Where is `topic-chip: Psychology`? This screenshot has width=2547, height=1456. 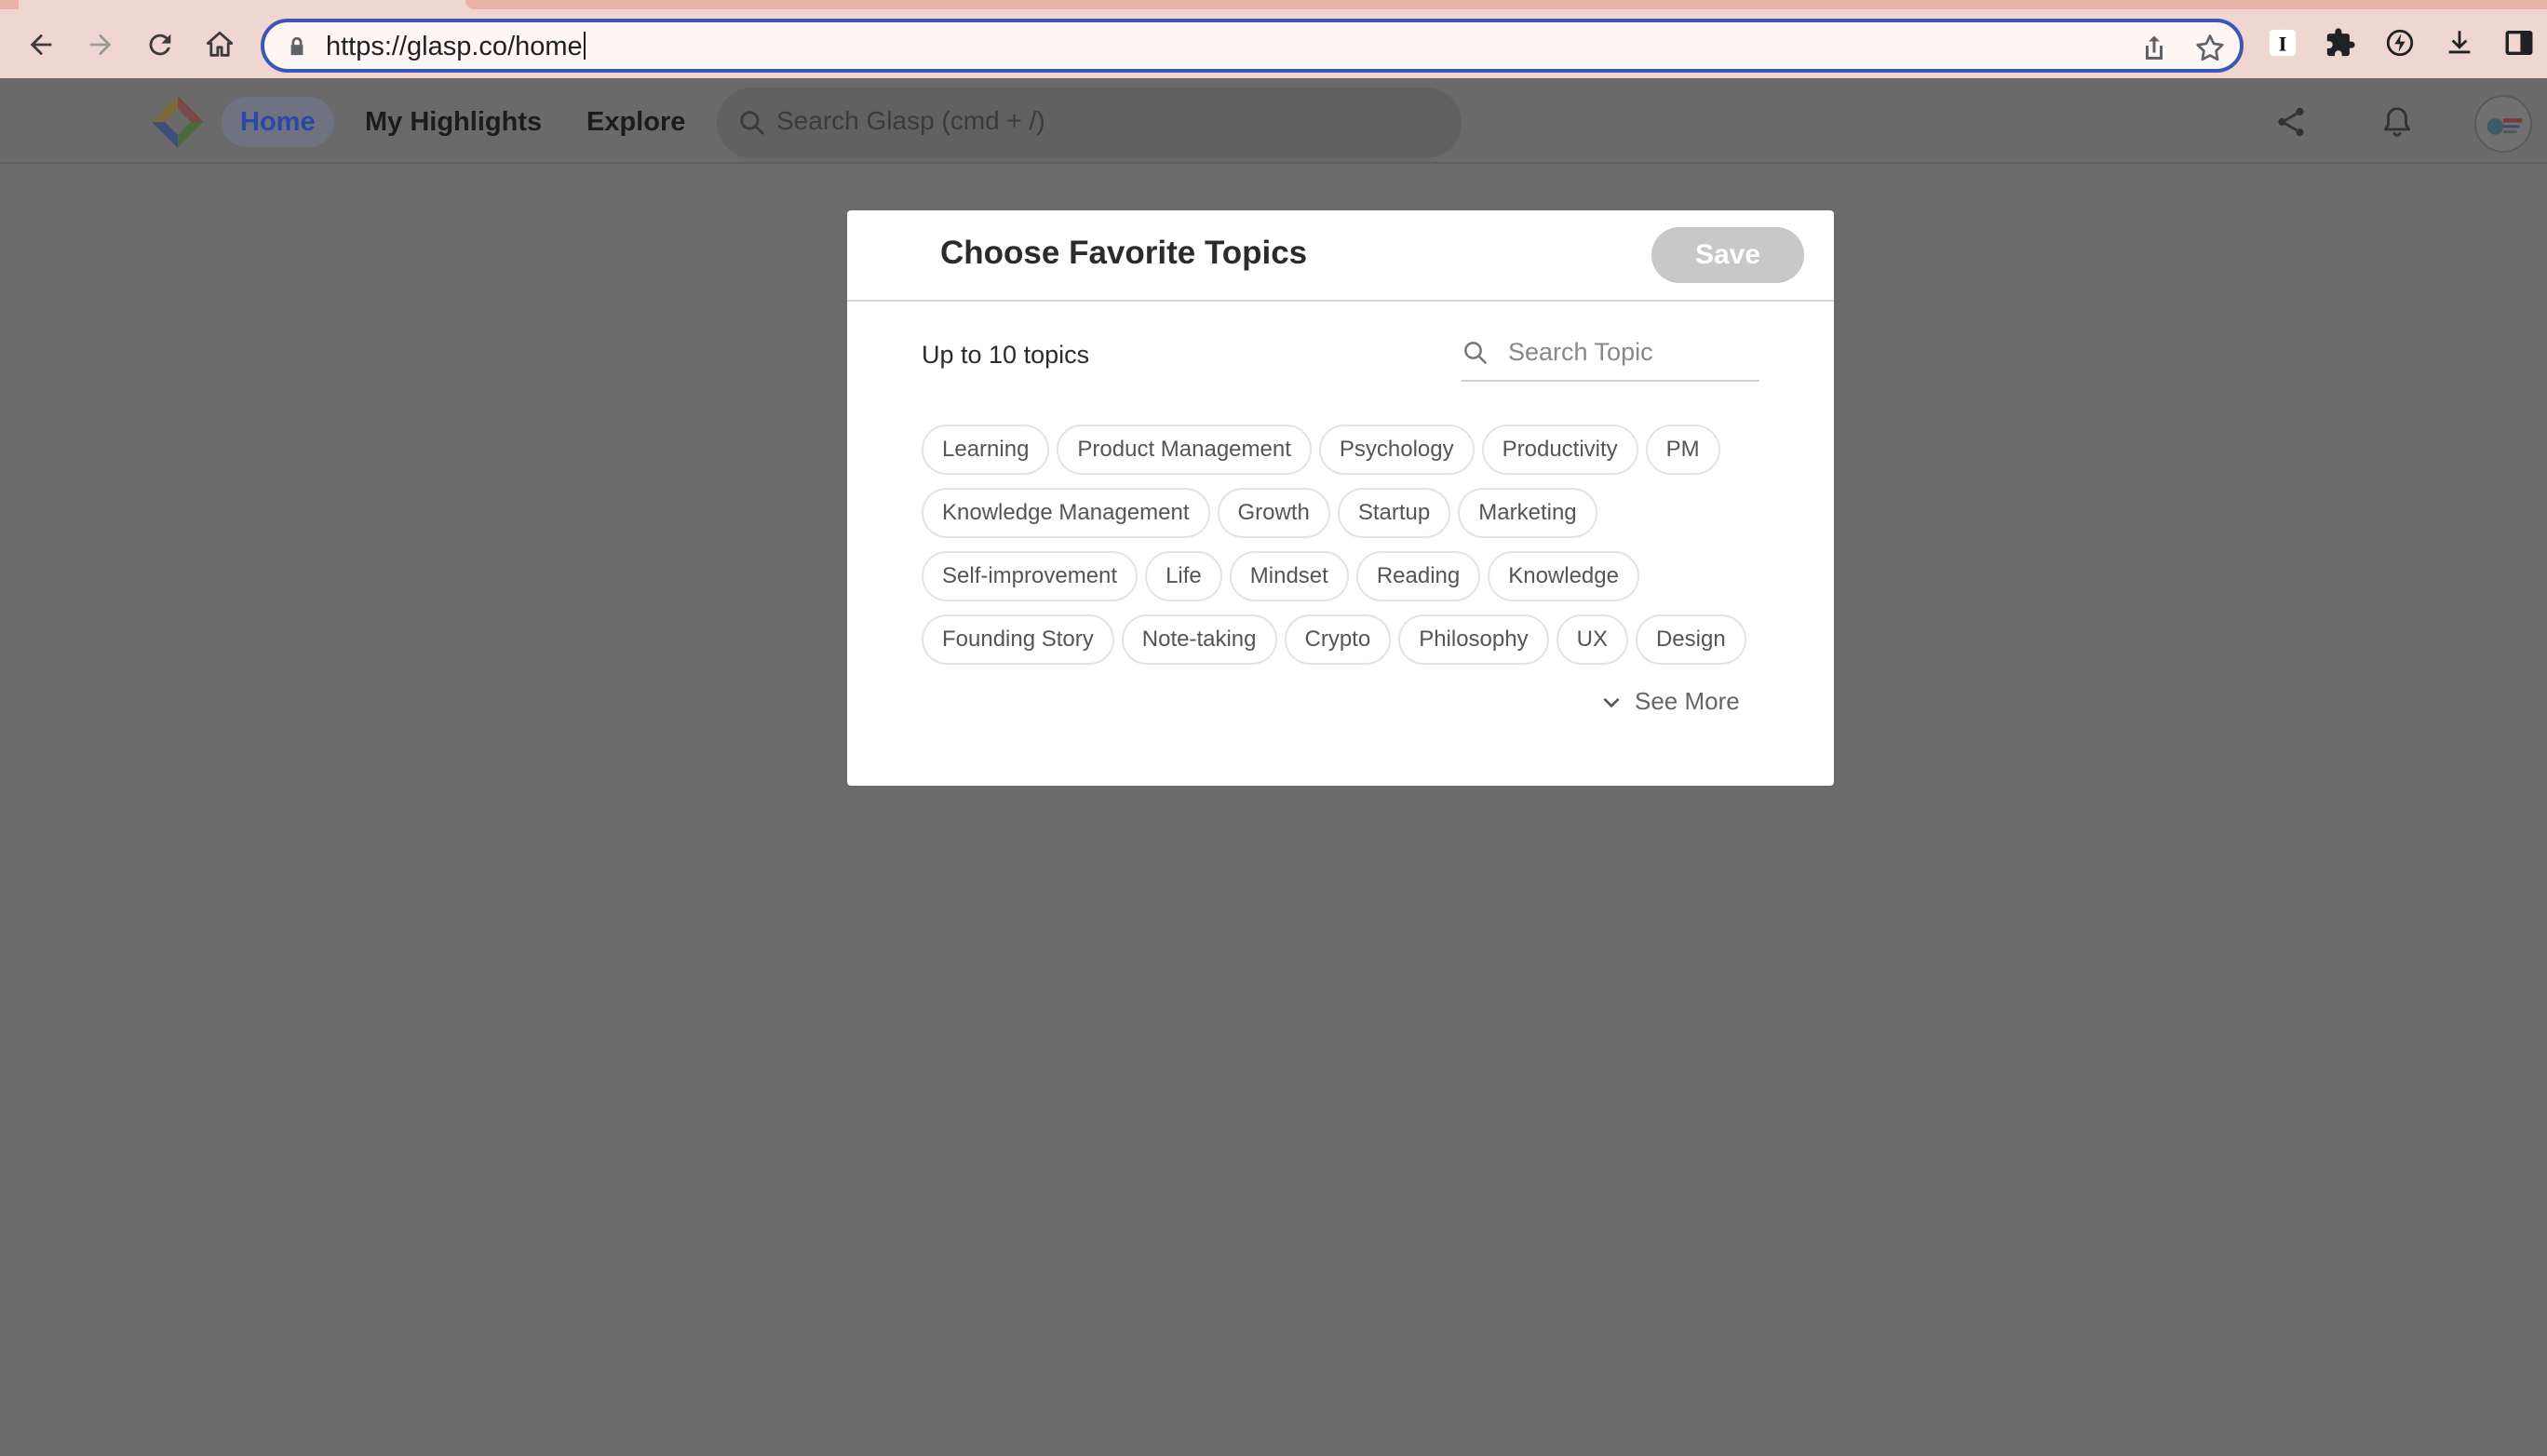
topic-chip: Psychology is located at coordinates (1397, 450).